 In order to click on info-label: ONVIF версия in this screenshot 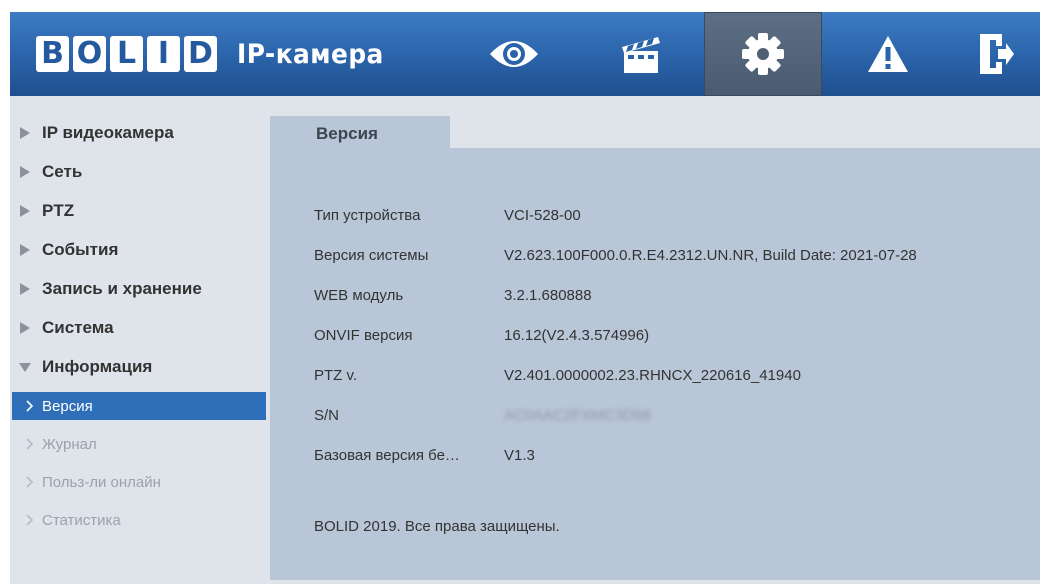, I will do `click(363, 335)`.